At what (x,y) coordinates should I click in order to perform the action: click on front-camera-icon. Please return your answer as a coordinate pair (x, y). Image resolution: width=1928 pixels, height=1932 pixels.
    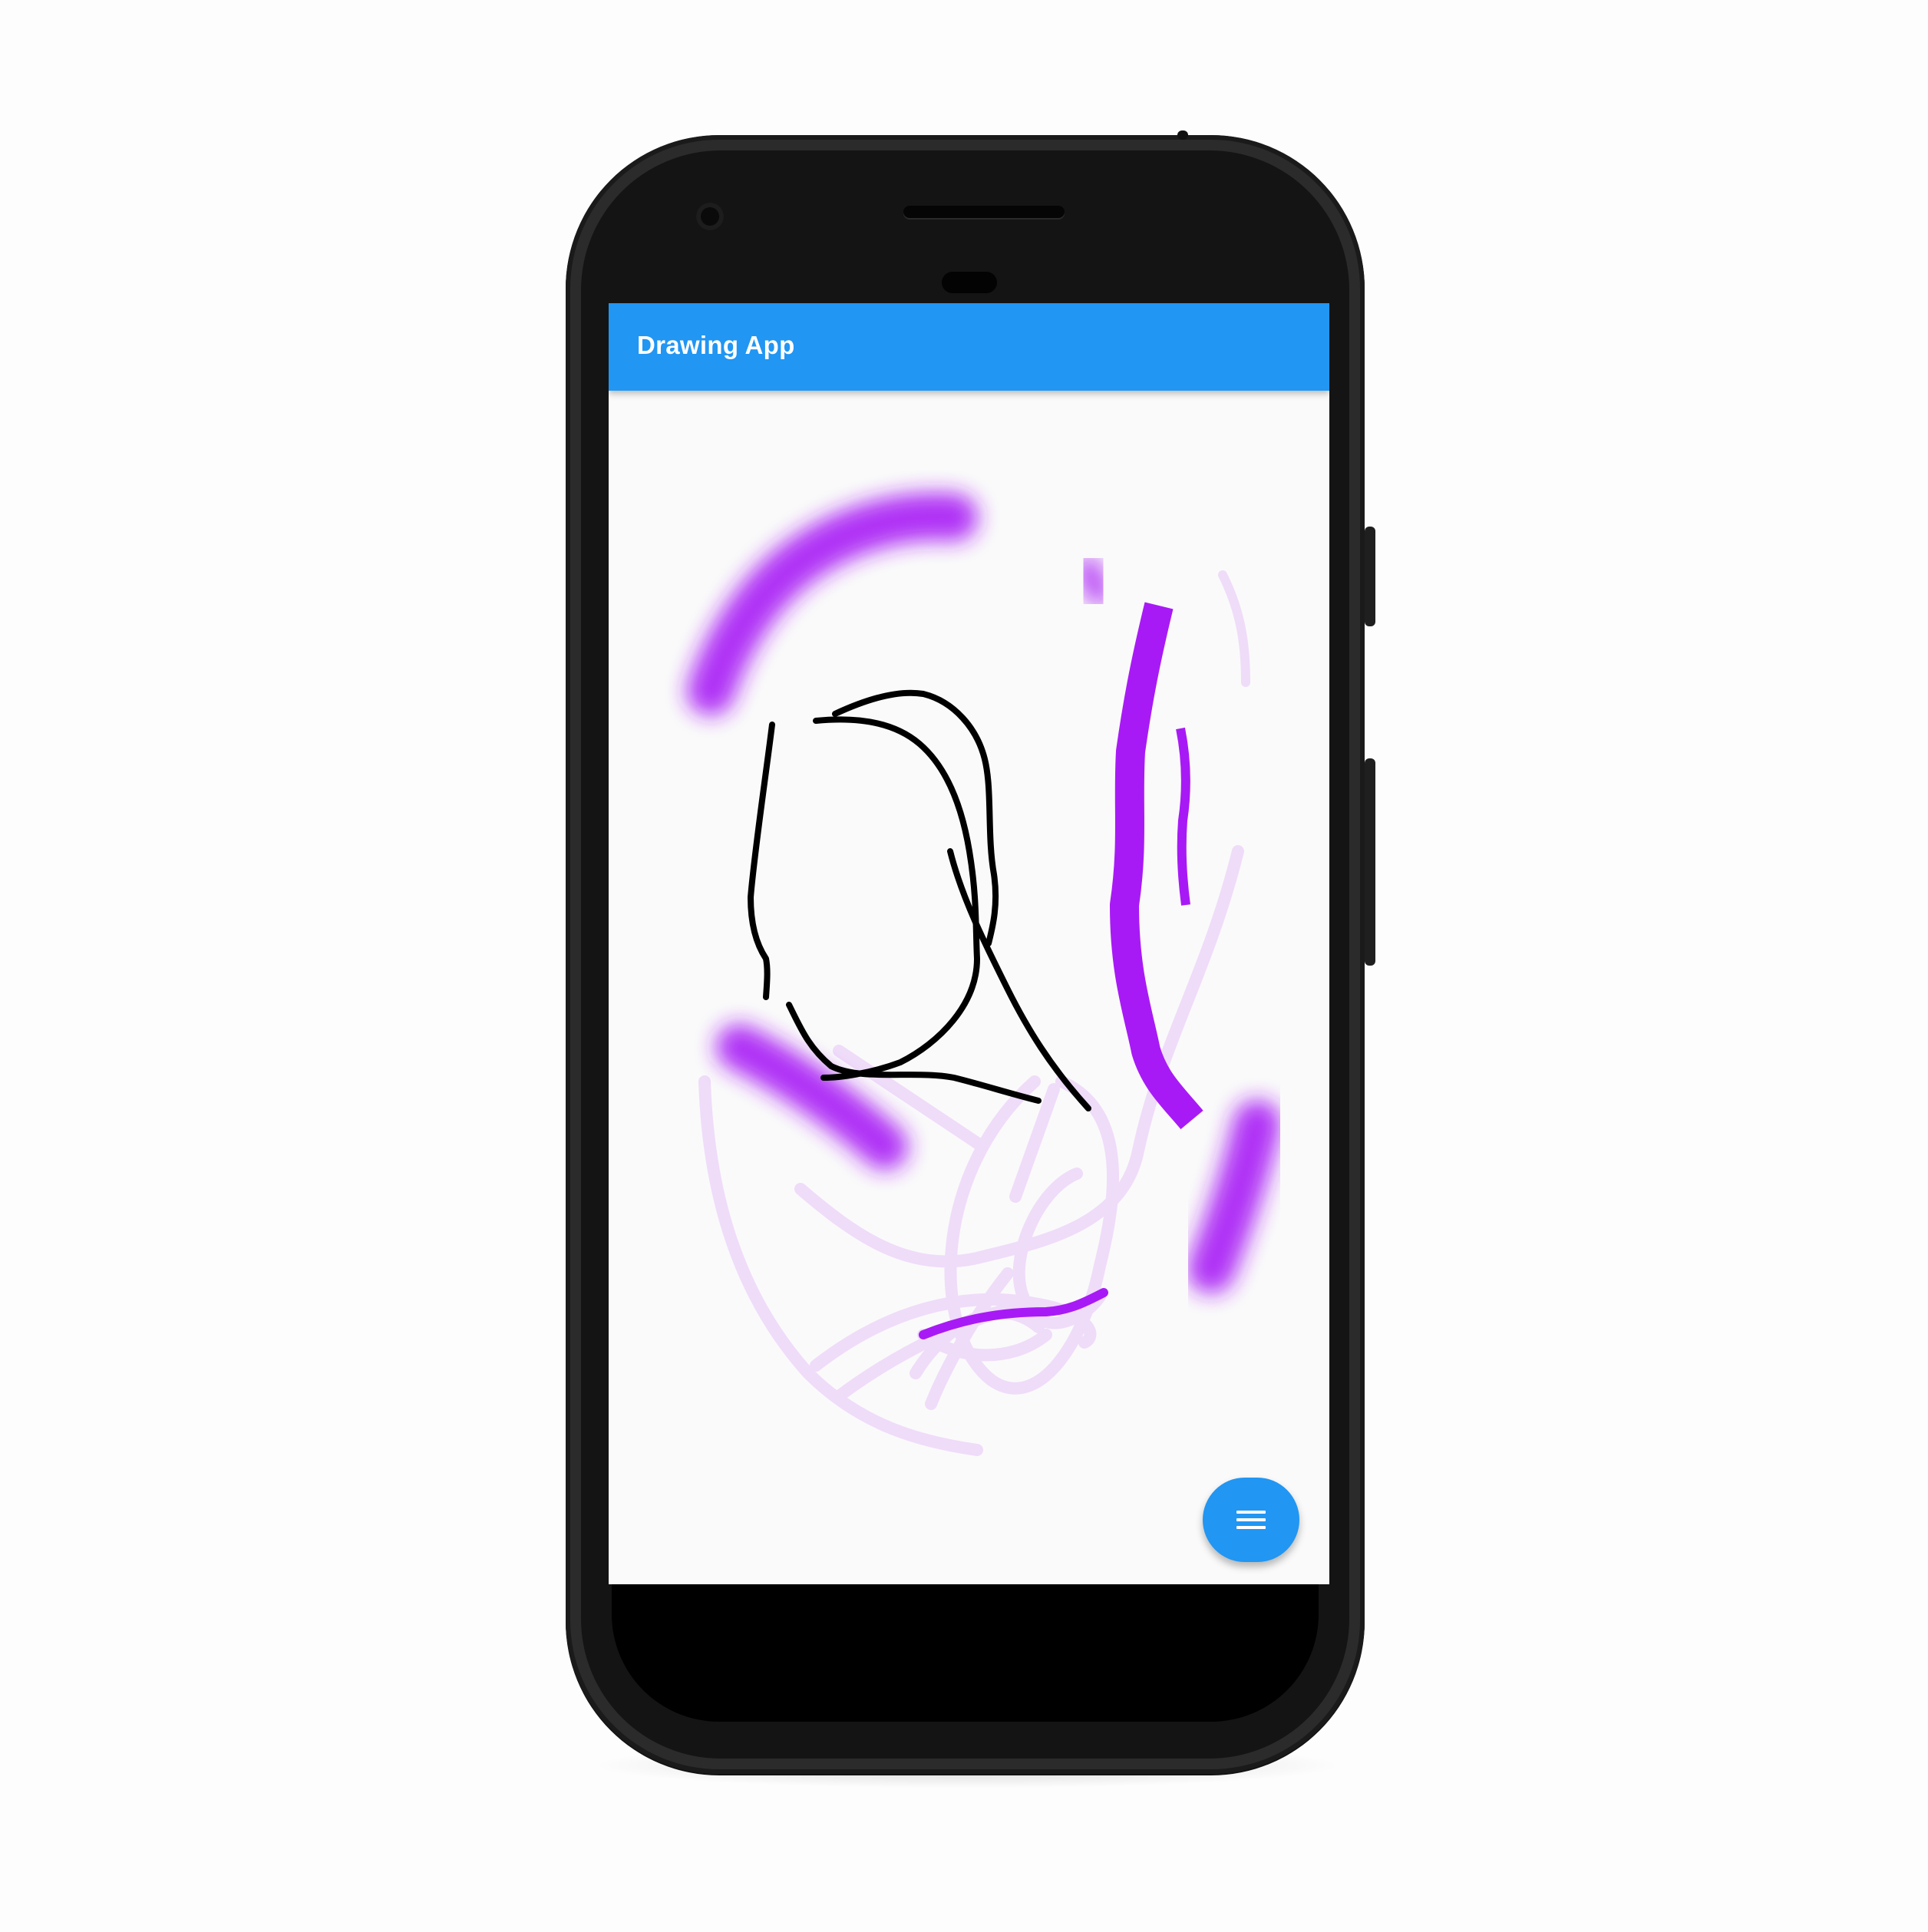
    Looking at the image, I should click on (710, 216).